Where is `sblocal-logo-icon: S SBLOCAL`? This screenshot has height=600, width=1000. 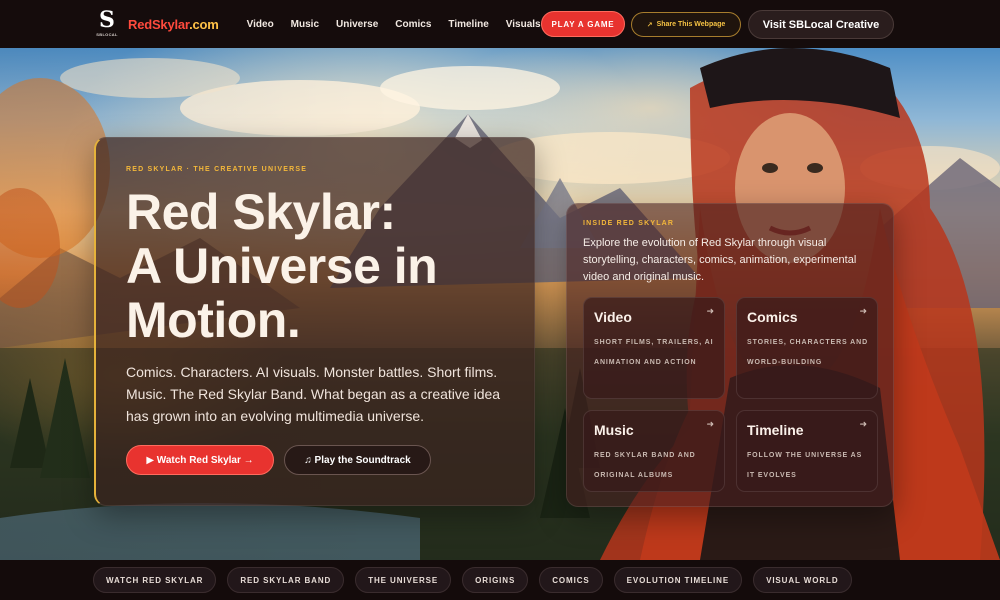 sblocal-logo-icon: S SBLOCAL is located at coordinates (107, 24).